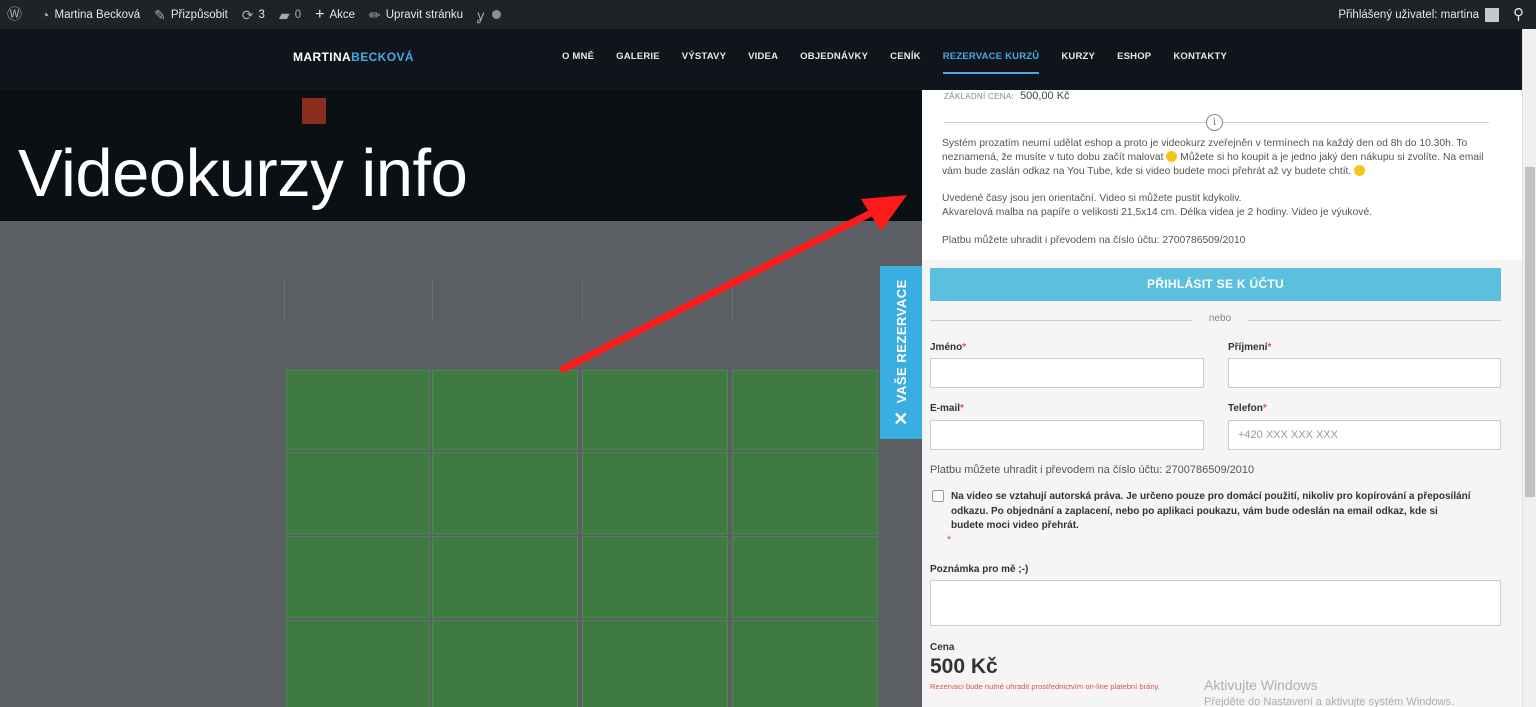  What do you see at coordinates (298, 14) in the screenshot?
I see `comments-count: 0` at bounding box center [298, 14].